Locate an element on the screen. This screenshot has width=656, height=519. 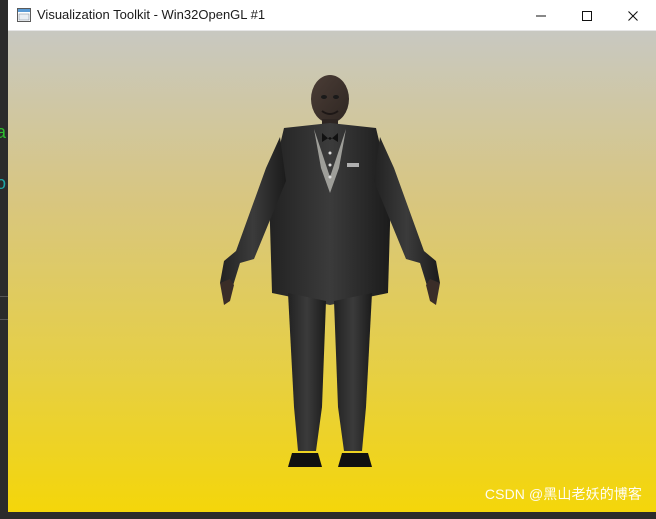
left-leg is located at coordinates (307, 372).